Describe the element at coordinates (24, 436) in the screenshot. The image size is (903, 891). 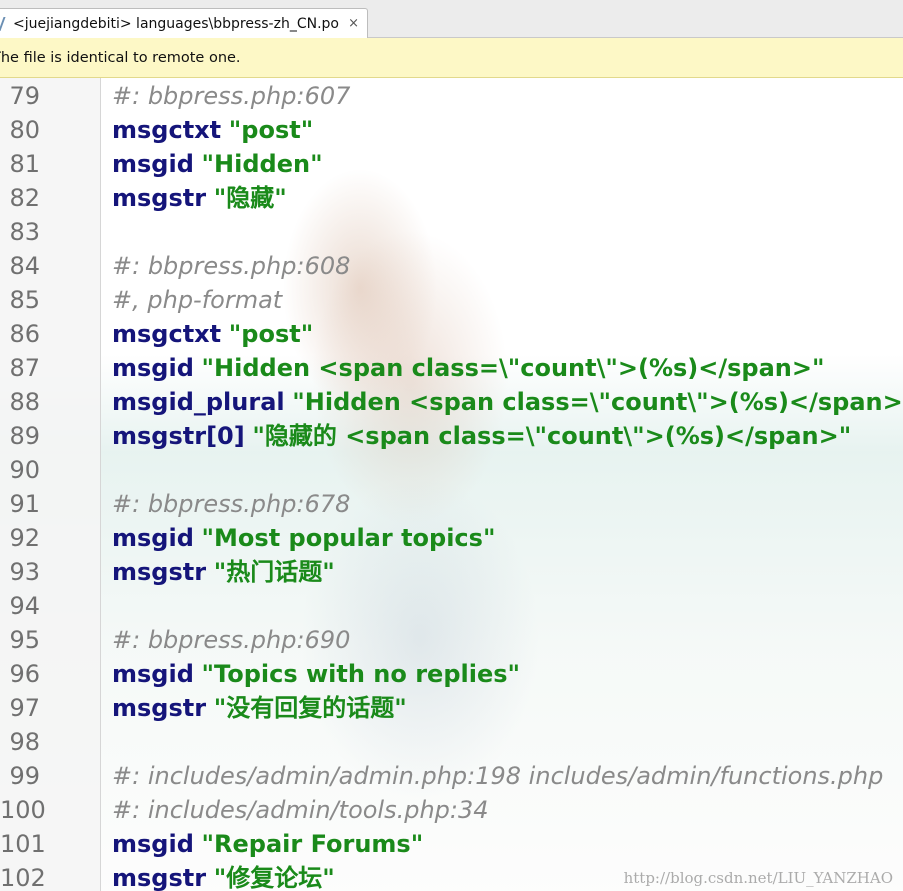
I see `line-number: 89` at that location.